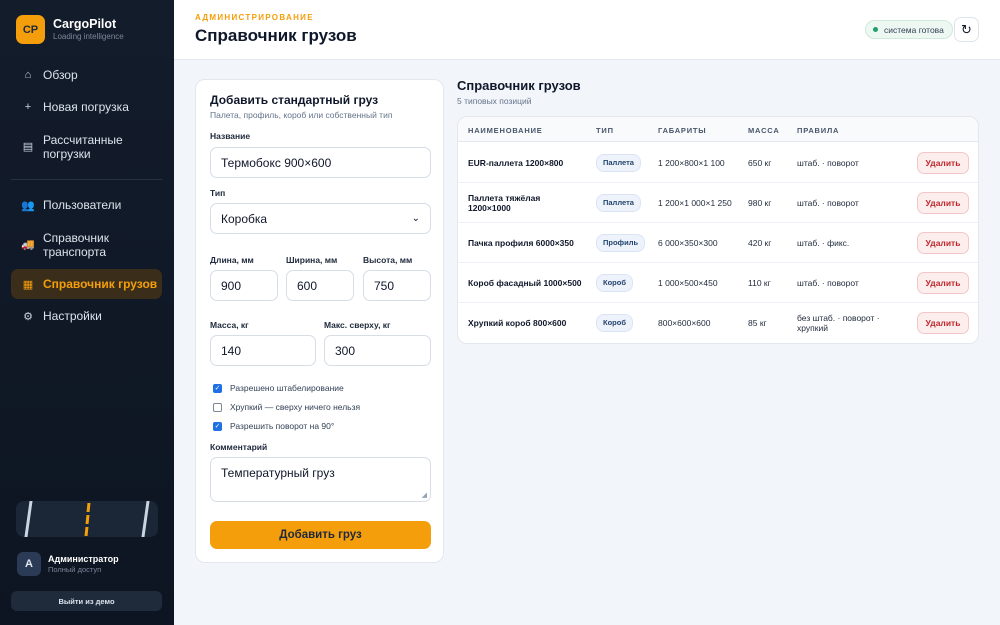 The height and width of the screenshot is (625, 1000). I want to click on nav-item-cargo-catalog: ▦ Справочник грузов, so click(86, 284).